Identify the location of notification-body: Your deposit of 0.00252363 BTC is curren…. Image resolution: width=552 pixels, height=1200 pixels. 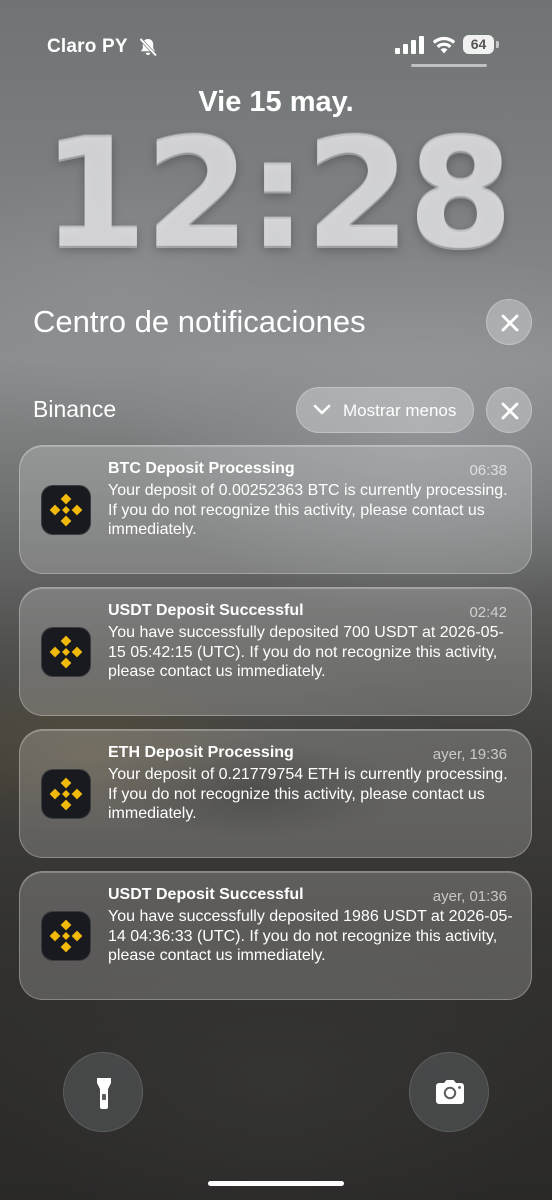
(308, 510).